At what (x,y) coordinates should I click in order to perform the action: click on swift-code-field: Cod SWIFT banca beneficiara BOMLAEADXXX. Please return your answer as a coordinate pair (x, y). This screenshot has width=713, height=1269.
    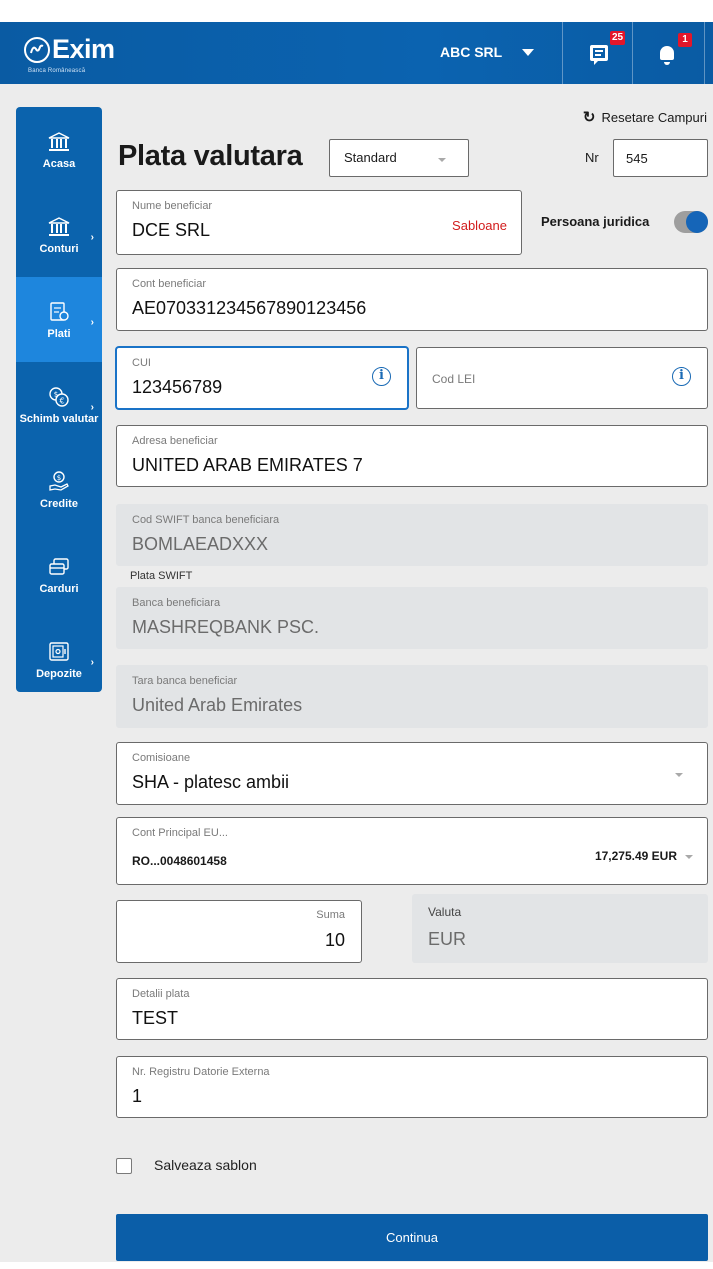
    Looking at the image, I should click on (412, 535).